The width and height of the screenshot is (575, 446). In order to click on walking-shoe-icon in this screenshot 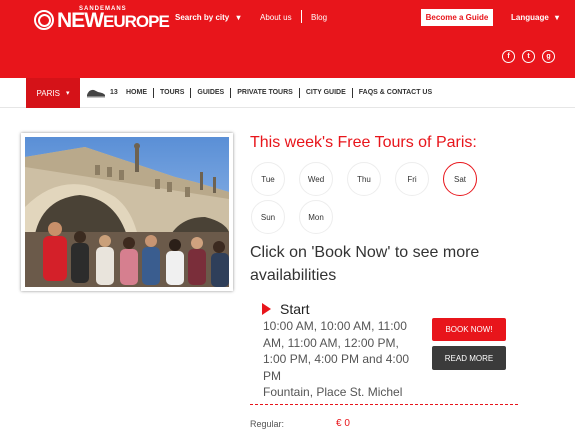, I will do `click(96, 93)`.